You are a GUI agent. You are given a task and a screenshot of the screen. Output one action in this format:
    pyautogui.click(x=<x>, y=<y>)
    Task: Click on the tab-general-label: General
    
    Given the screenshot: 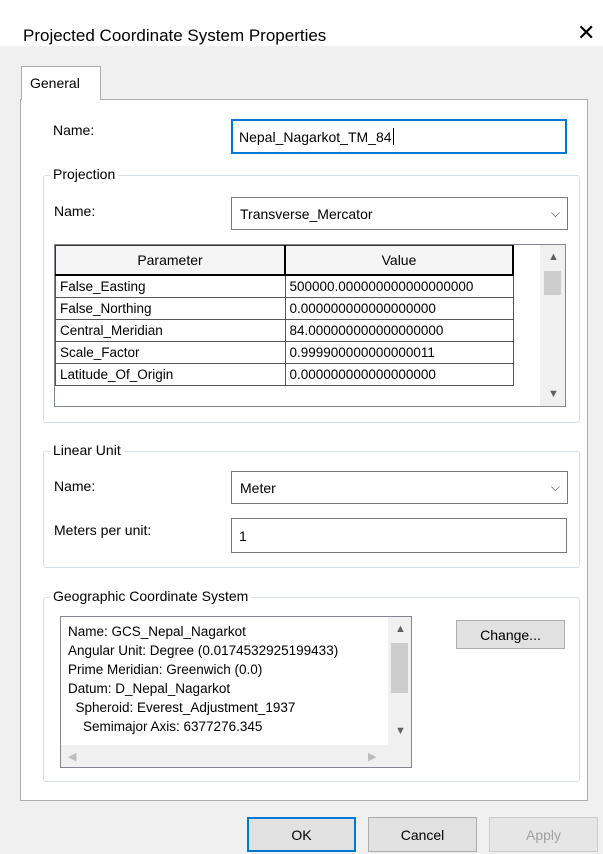 What is the action you would take?
    pyautogui.click(x=55, y=83)
    